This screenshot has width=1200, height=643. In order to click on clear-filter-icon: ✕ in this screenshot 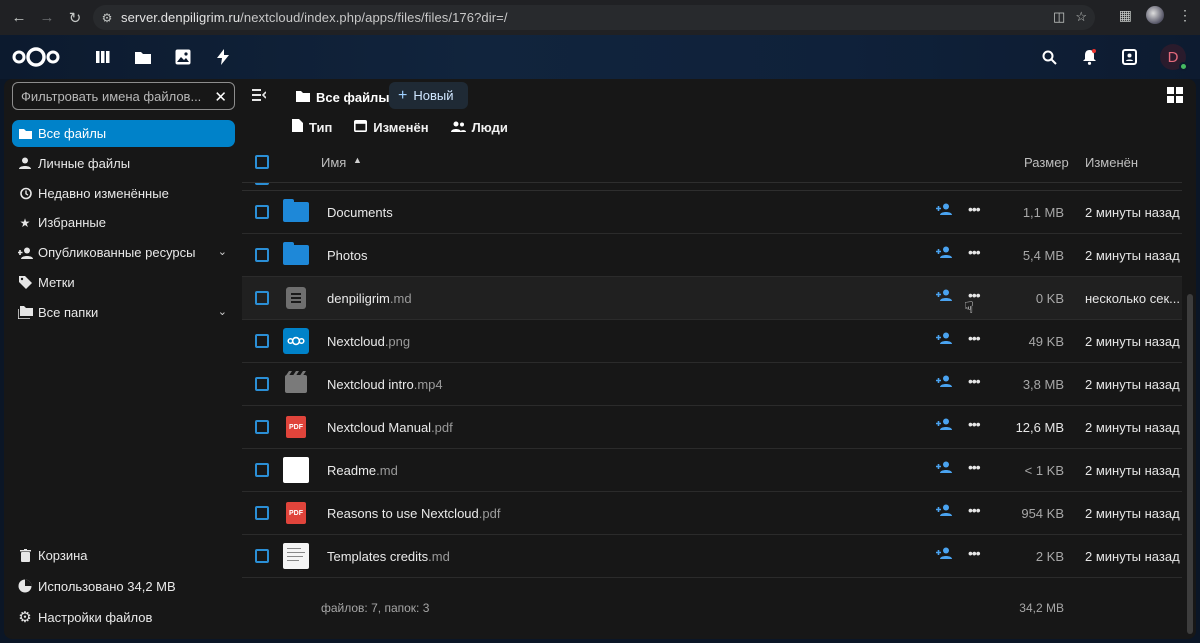, I will do `click(220, 97)`.